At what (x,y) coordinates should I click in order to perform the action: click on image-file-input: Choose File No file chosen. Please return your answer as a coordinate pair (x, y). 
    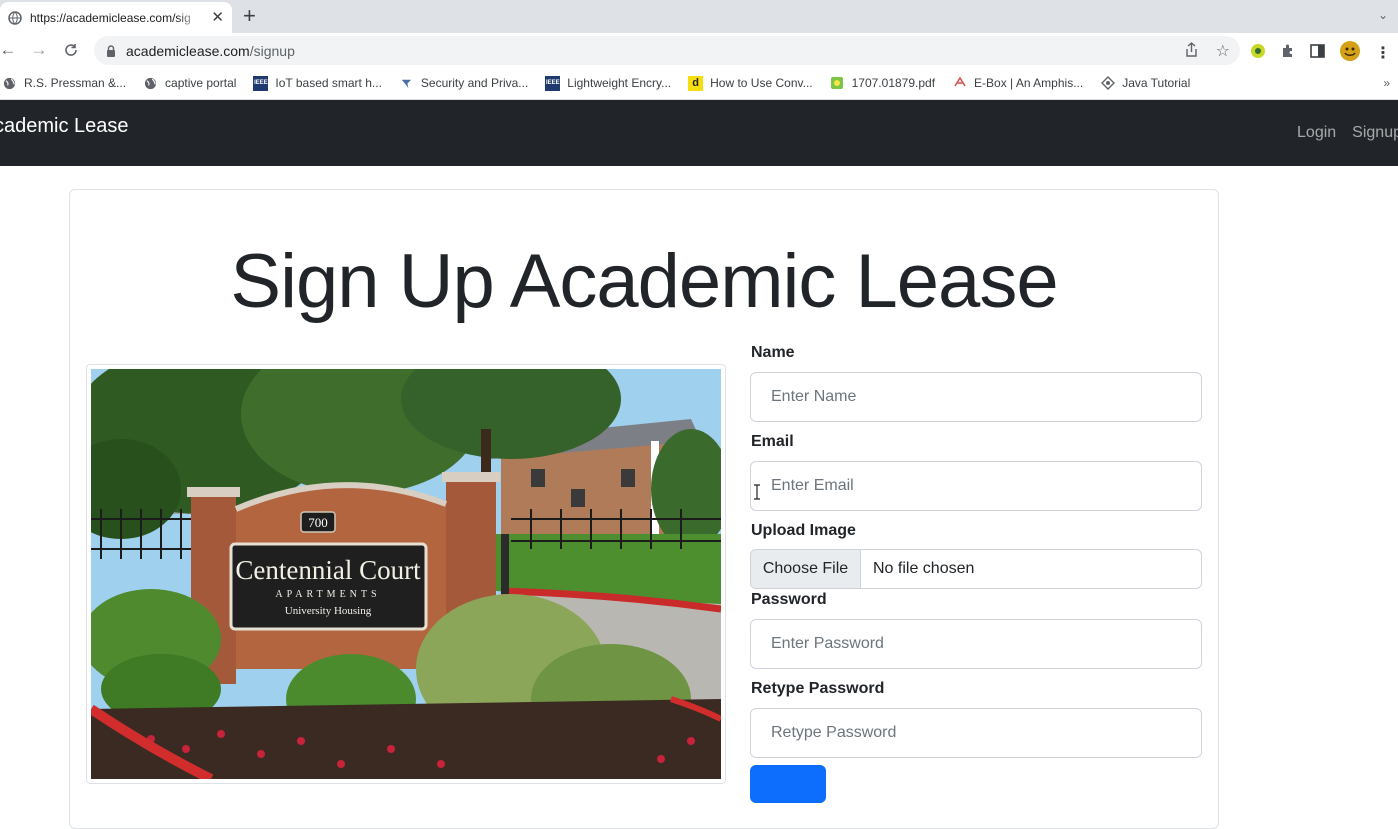
    Looking at the image, I should click on (976, 569).